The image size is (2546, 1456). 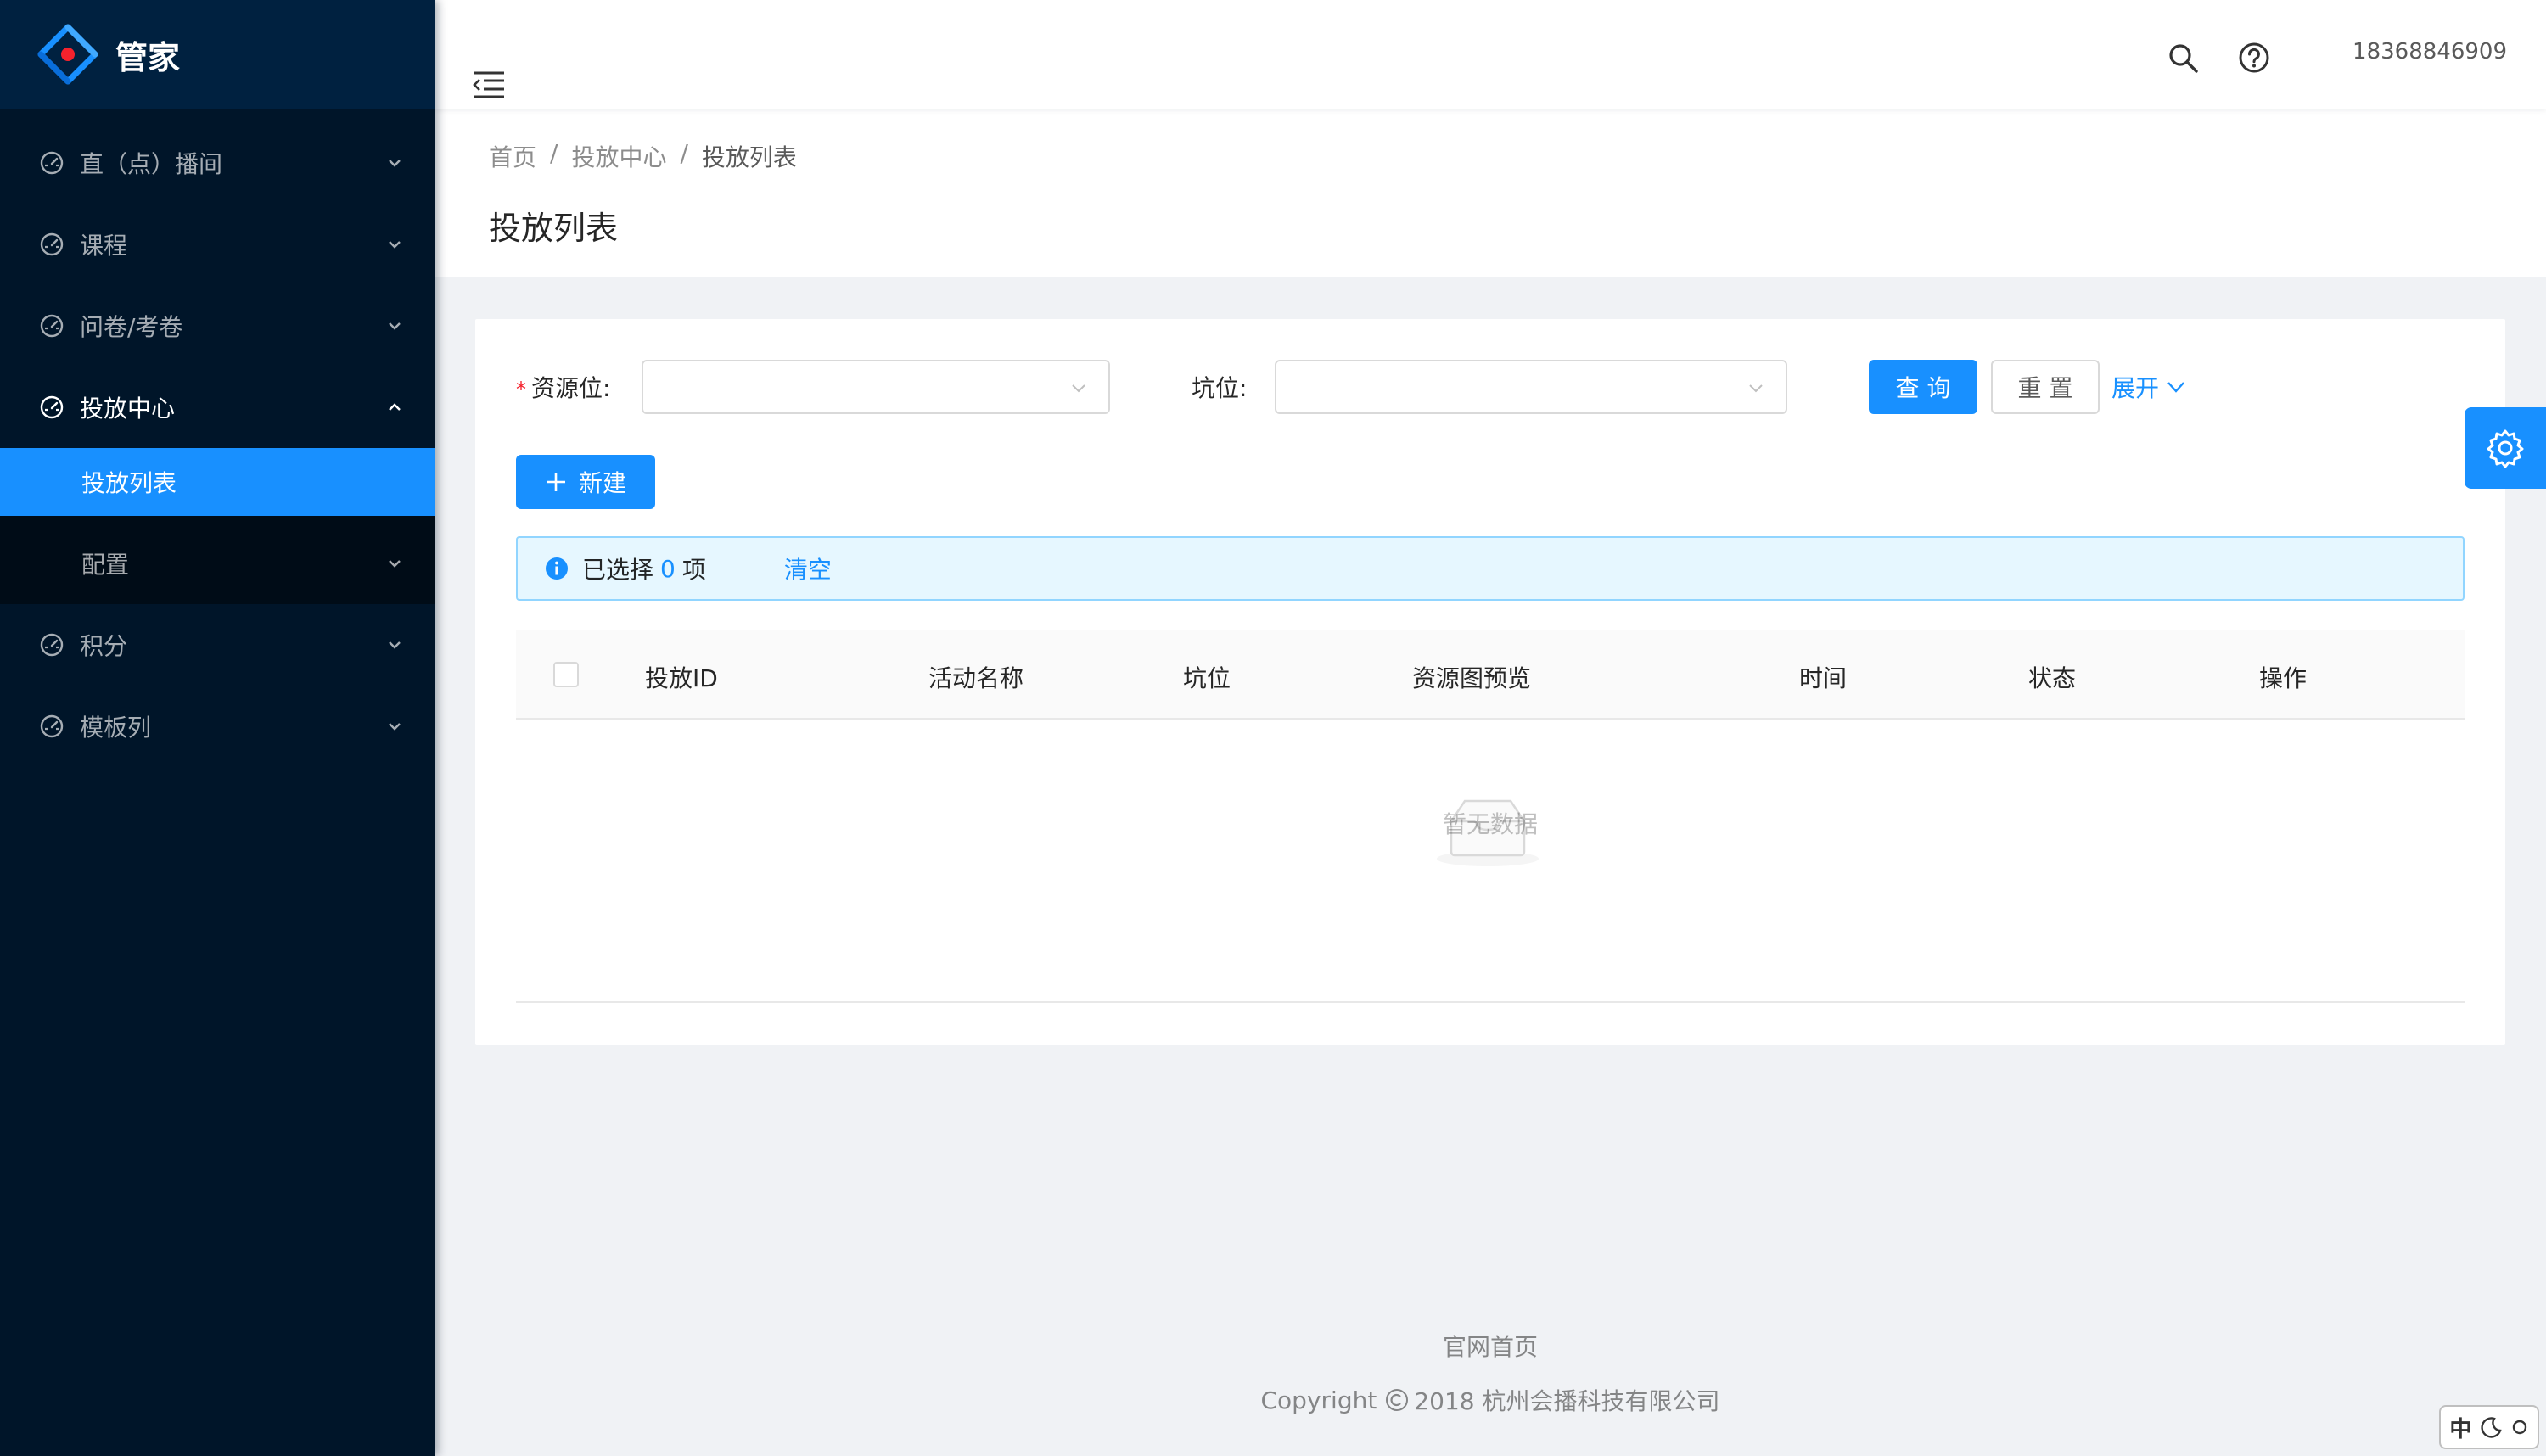 What do you see at coordinates (557, 568) in the screenshot?
I see `info-circle-icon` at bounding box center [557, 568].